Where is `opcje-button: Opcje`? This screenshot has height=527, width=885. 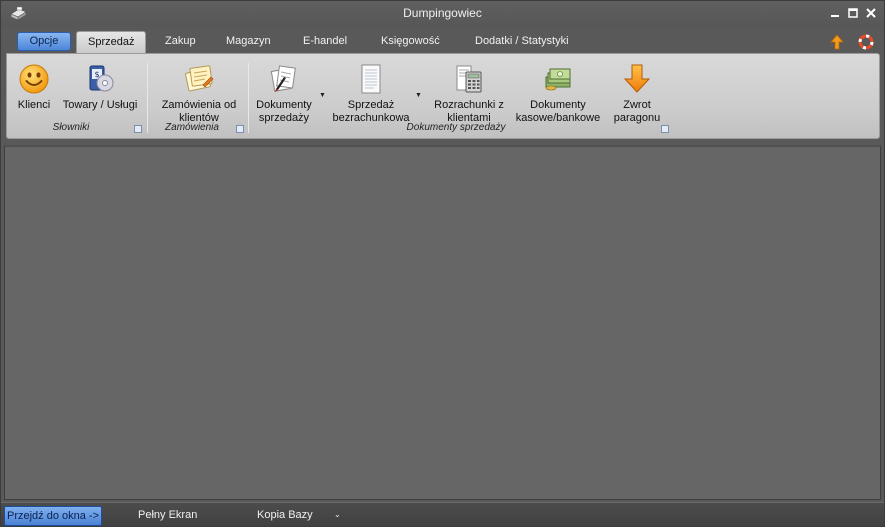 opcje-button: Opcje is located at coordinates (44, 41).